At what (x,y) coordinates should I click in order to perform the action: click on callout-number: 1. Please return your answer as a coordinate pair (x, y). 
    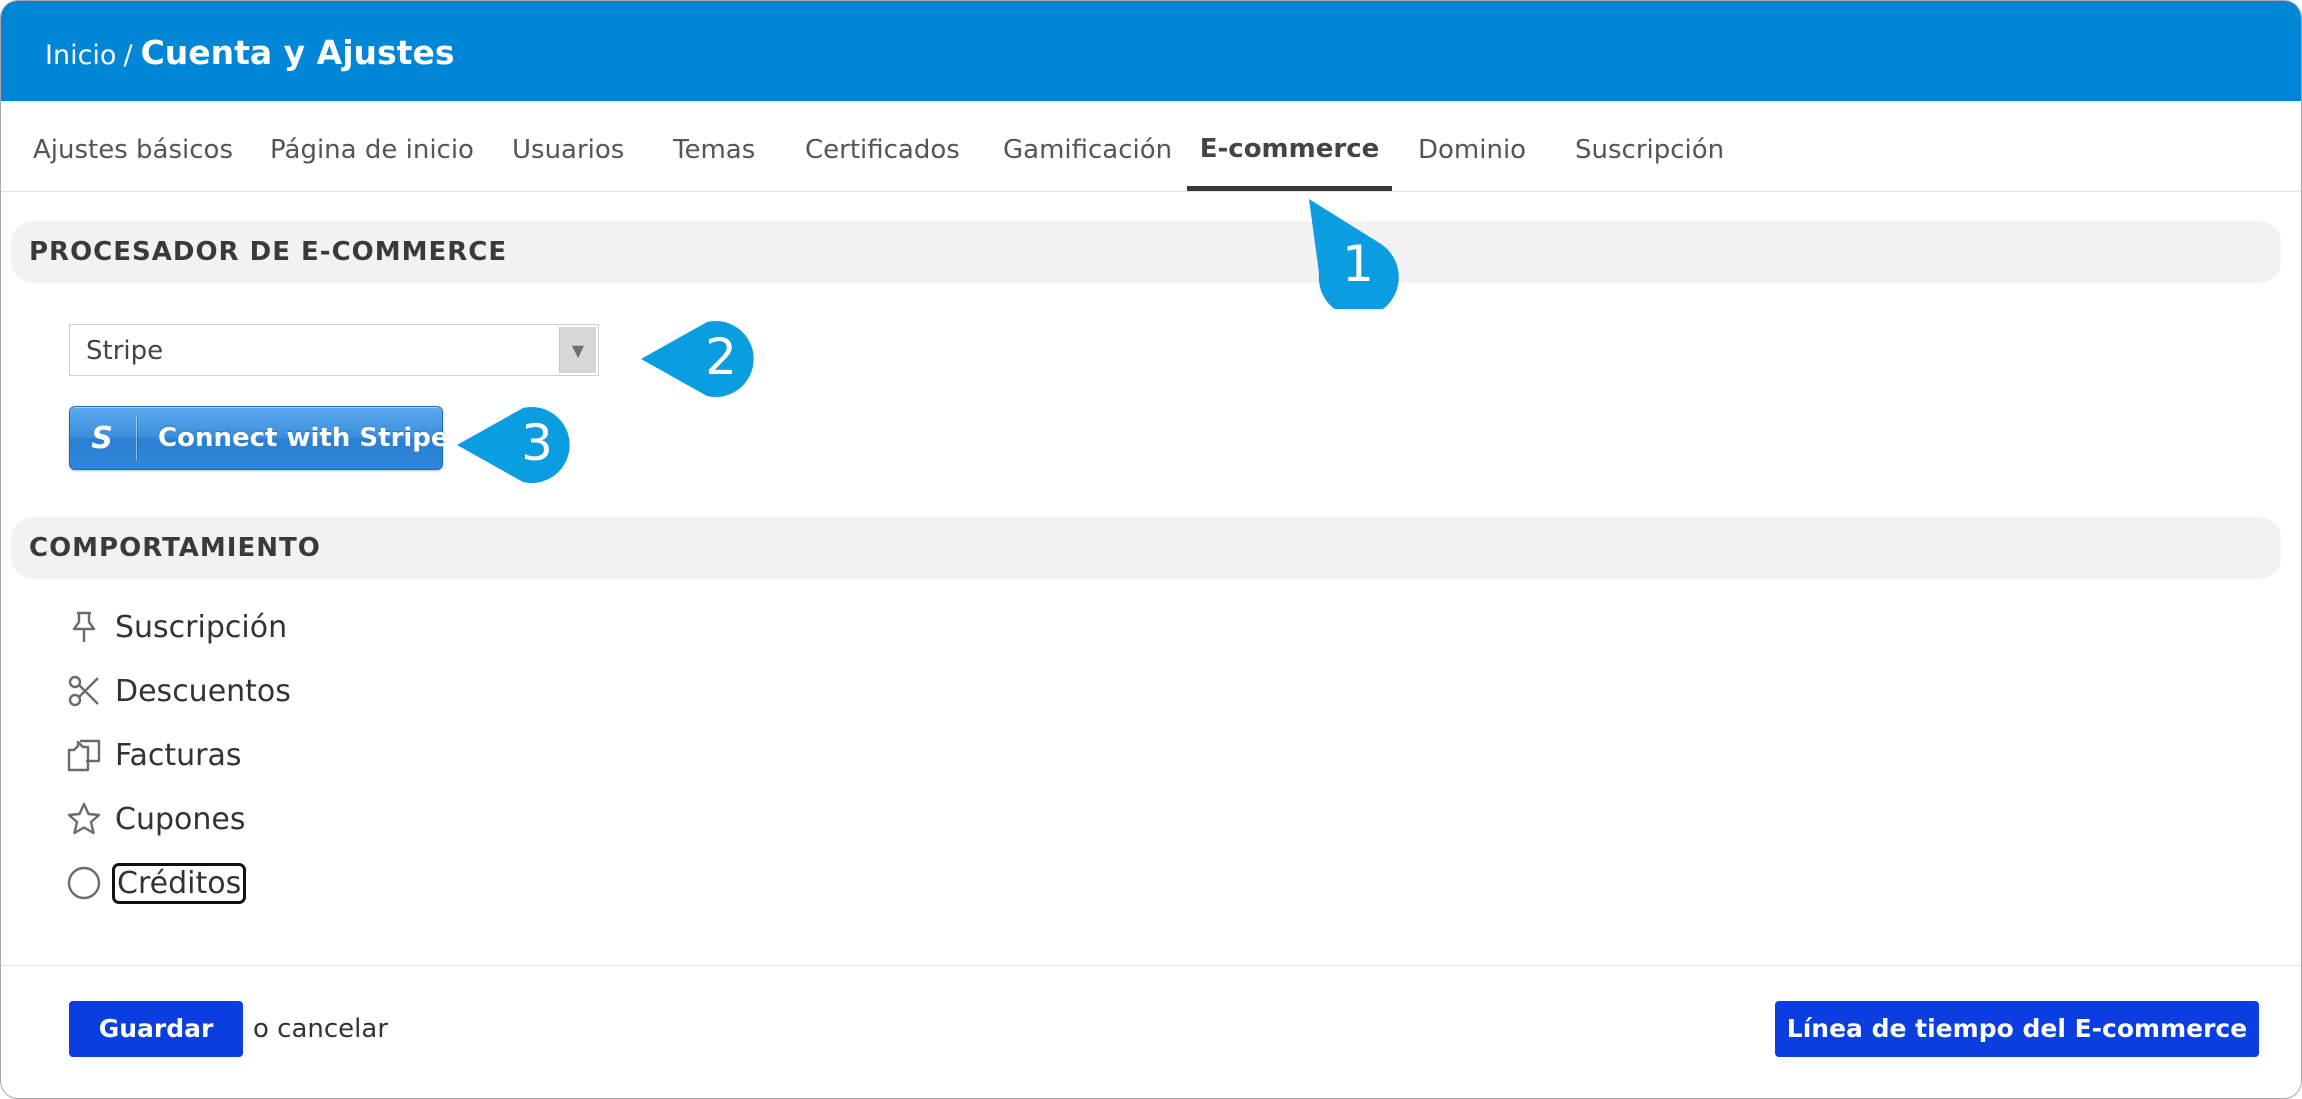
    Looking at the image, I should click on (1358, 264).